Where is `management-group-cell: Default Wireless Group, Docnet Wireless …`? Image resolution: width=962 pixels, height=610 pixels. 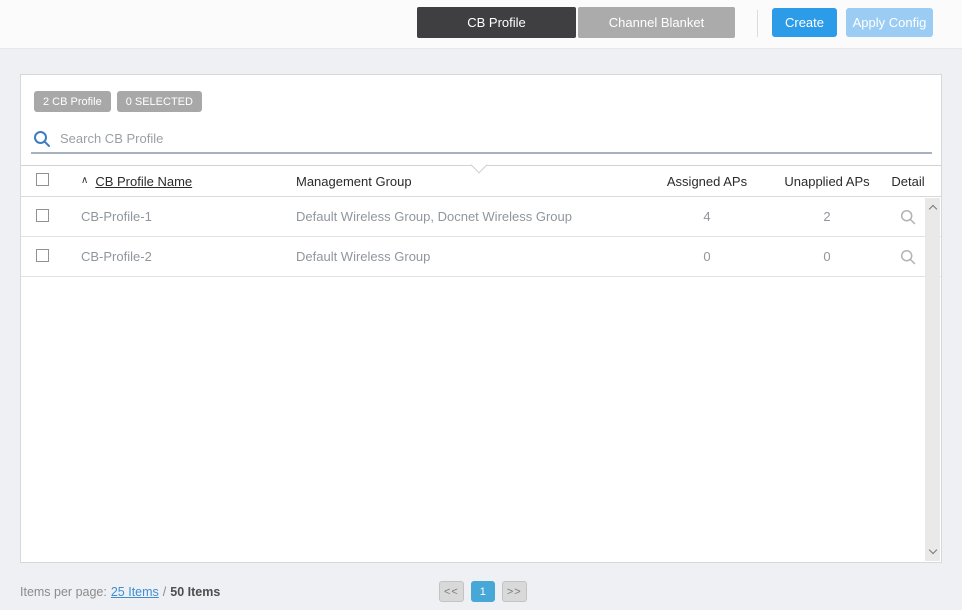
management-group-cell: Default Wireless Group, Docnet Wireless … is located at coordinates (434, 216).